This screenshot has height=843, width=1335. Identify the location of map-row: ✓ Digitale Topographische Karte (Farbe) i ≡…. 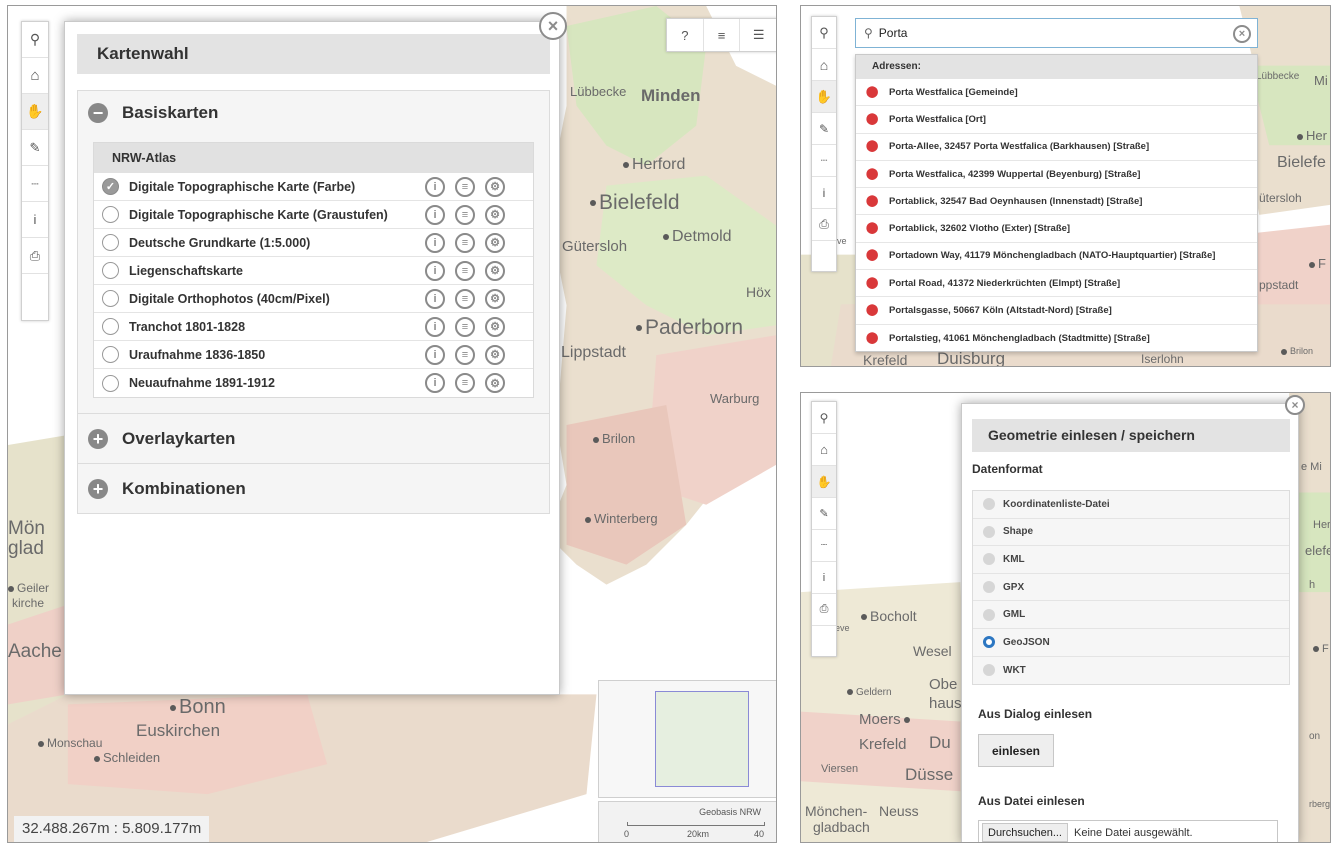
(313, 187).